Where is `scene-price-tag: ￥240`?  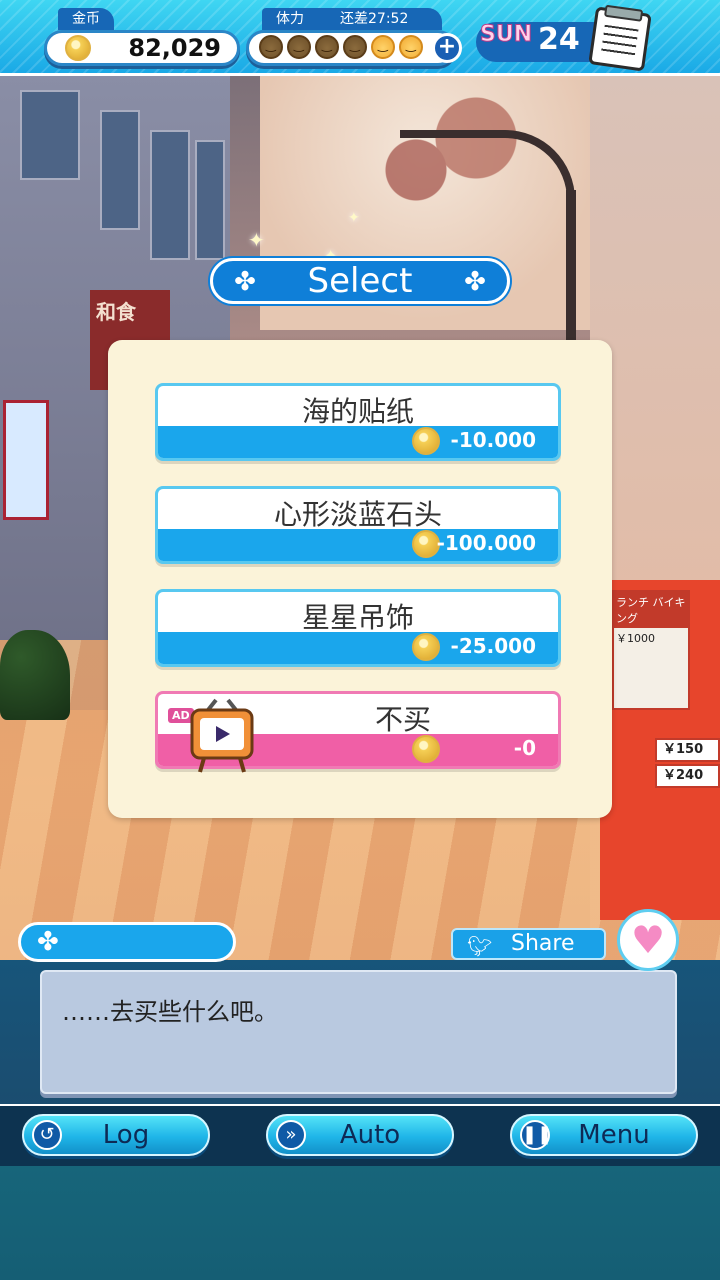 scene-price-tag: ￥240 is located at coordinates (687, 776).